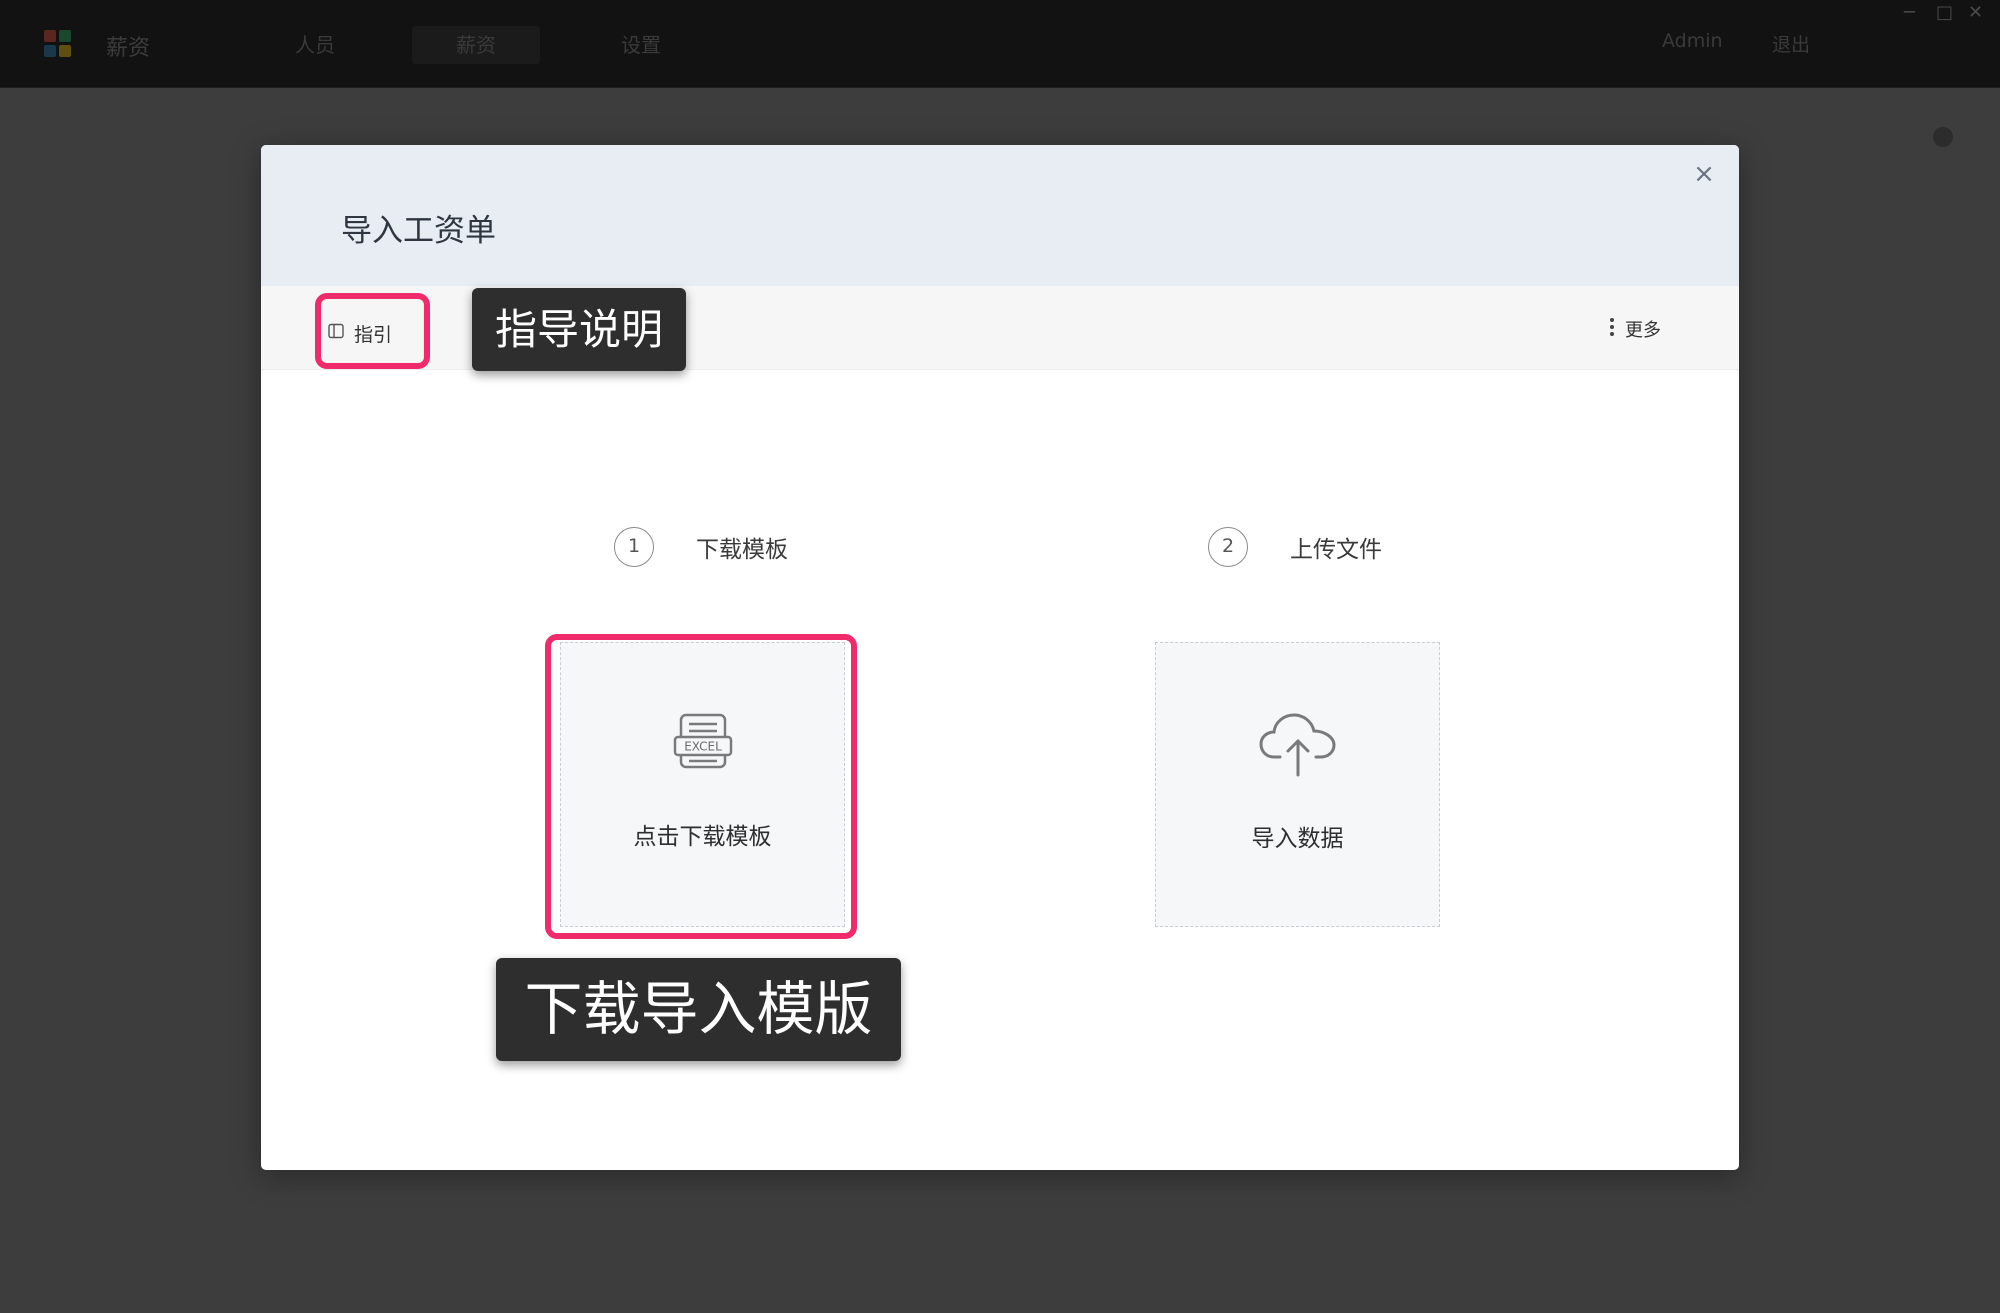 This screenshot has width=2000, height=1313. What do you see at coordinates (1909, 12) in the screenshot?
I see `minimize-icon: ─` at bounding box center [1909, 12].